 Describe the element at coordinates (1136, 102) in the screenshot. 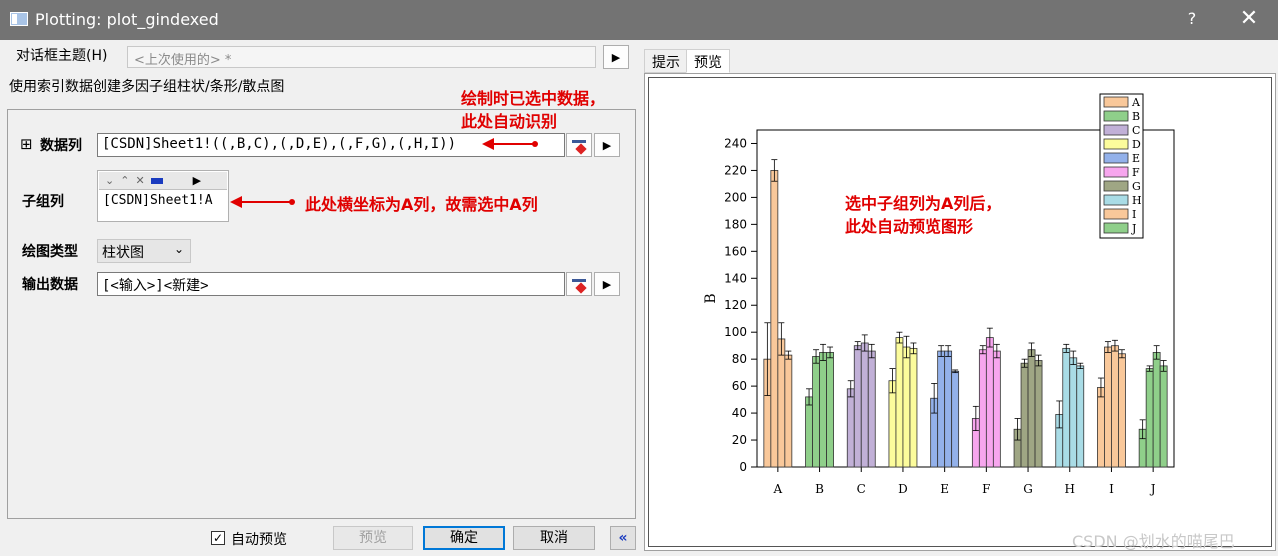

I see `legend-label: A` at that location.